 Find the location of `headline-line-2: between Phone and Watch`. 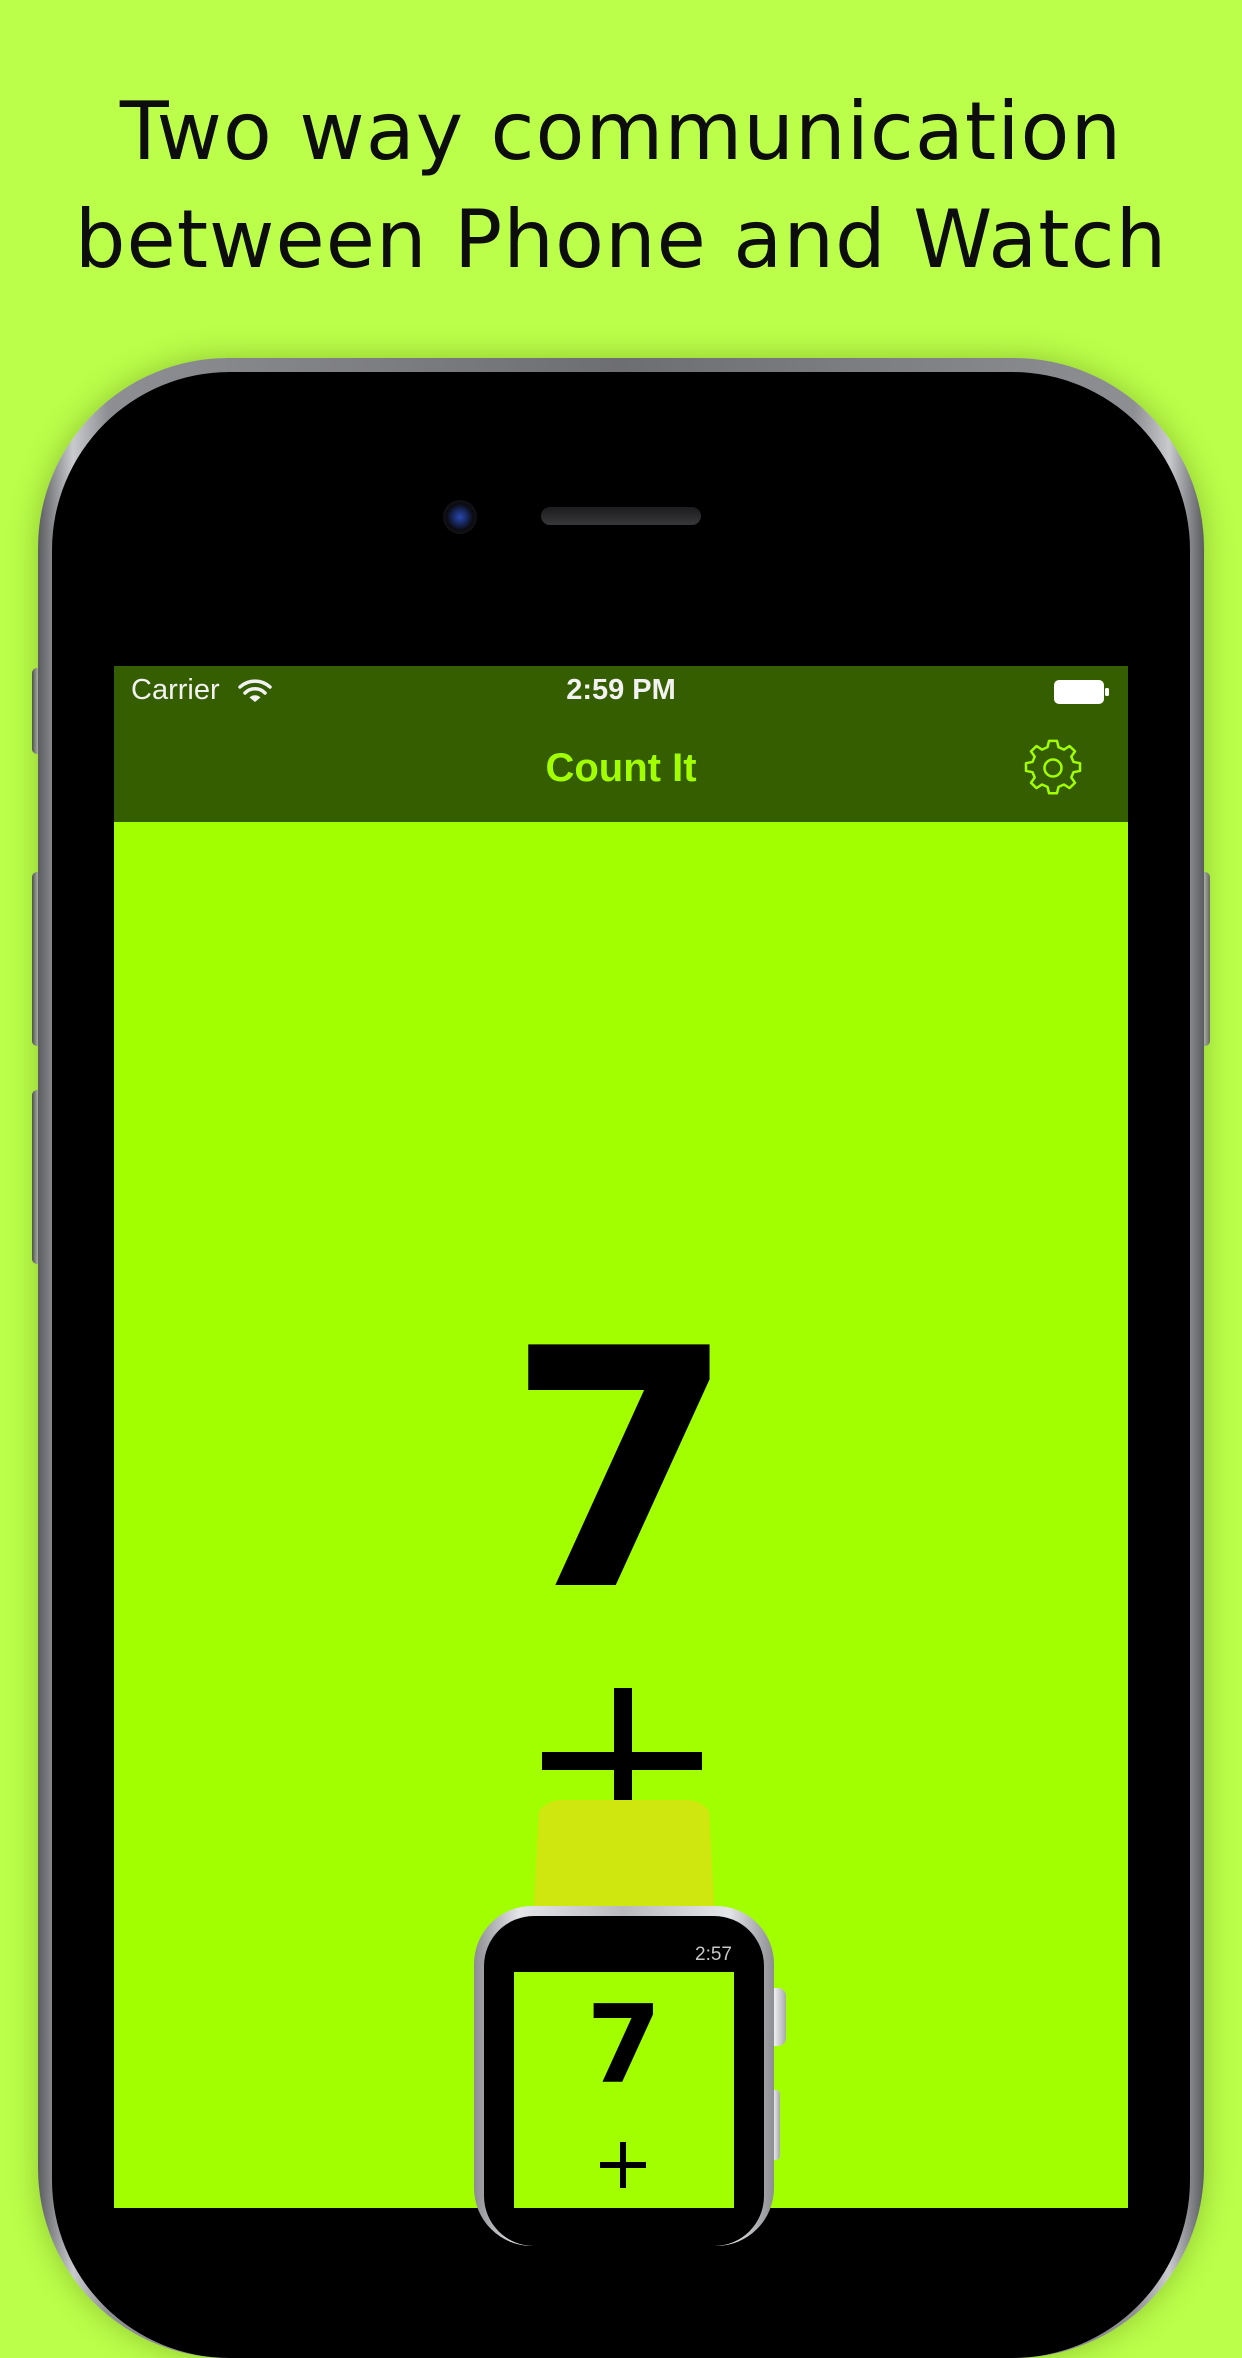

headline-line-2: between Phone and Watch is located at coordinates (621, 239).